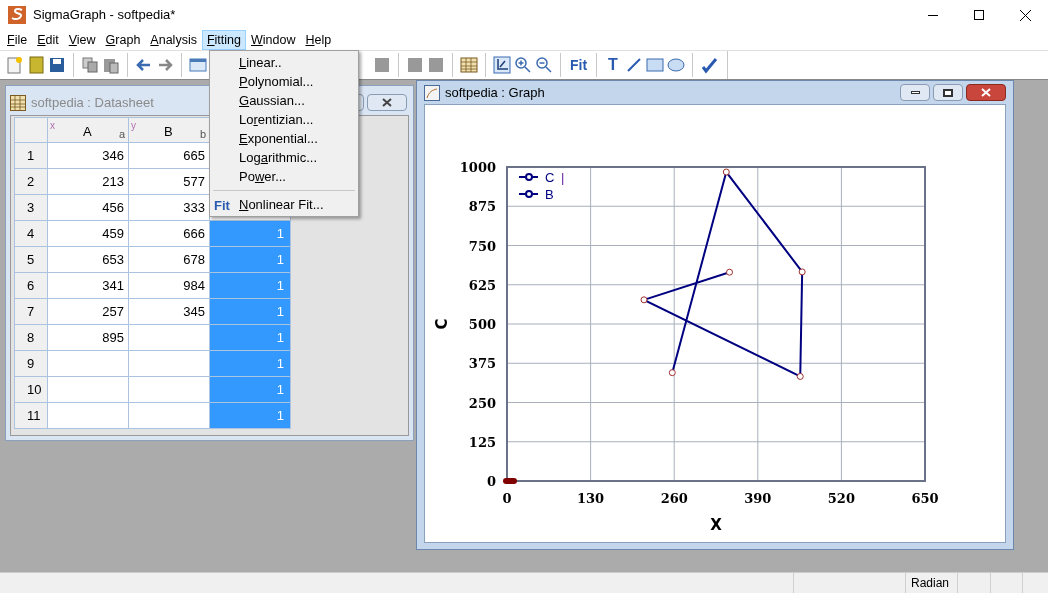  Describe the element at coordinates (563, 177) in the screenshot. I see `text-cursor: |` at that location.